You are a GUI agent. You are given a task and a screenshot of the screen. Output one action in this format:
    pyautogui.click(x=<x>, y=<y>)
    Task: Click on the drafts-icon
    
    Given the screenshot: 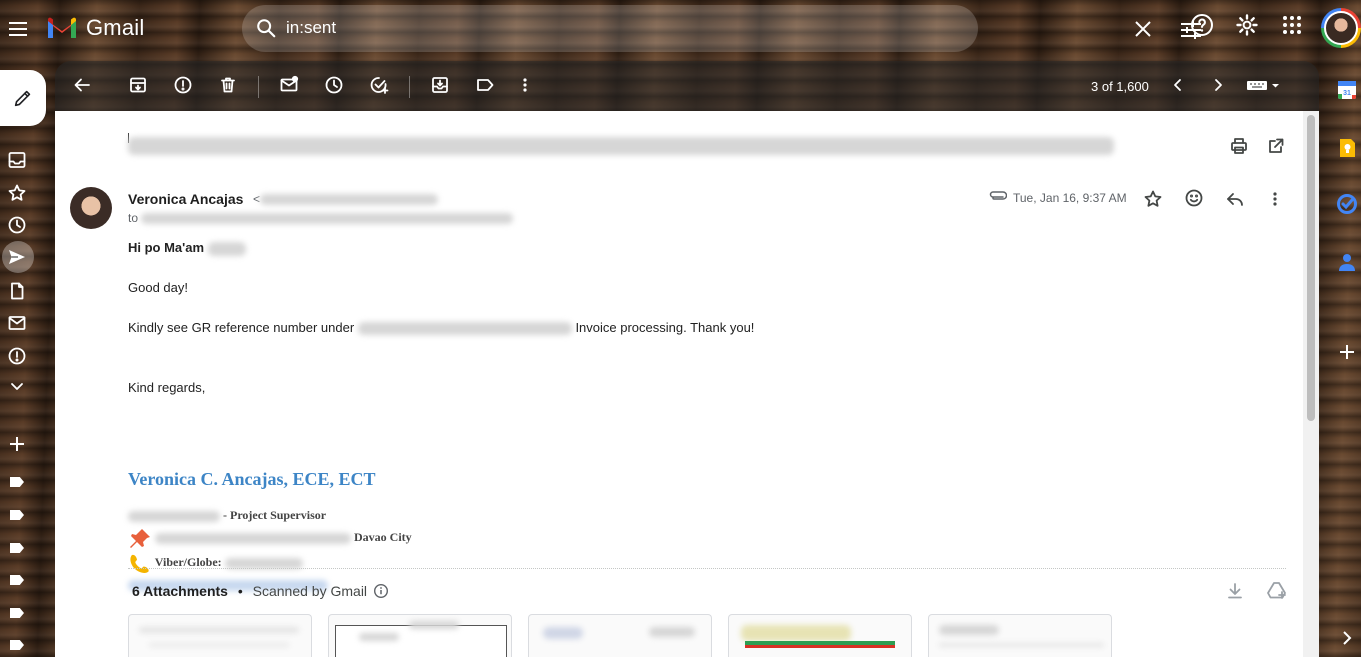 What is the action you would take?
    pyautogui.click(x=17, y=291)
    